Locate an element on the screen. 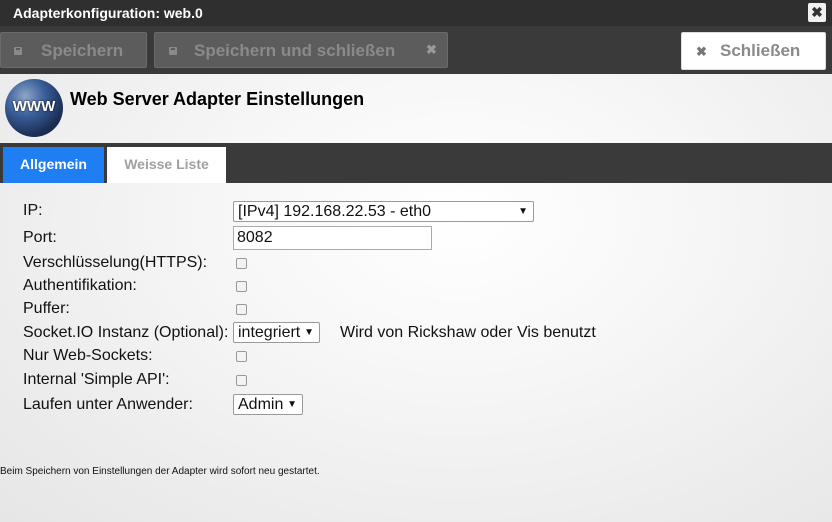 Image resolution: width=832 pixels, height=522 pixels. runas-select-value: Admin is located at coordinates (261, 404).